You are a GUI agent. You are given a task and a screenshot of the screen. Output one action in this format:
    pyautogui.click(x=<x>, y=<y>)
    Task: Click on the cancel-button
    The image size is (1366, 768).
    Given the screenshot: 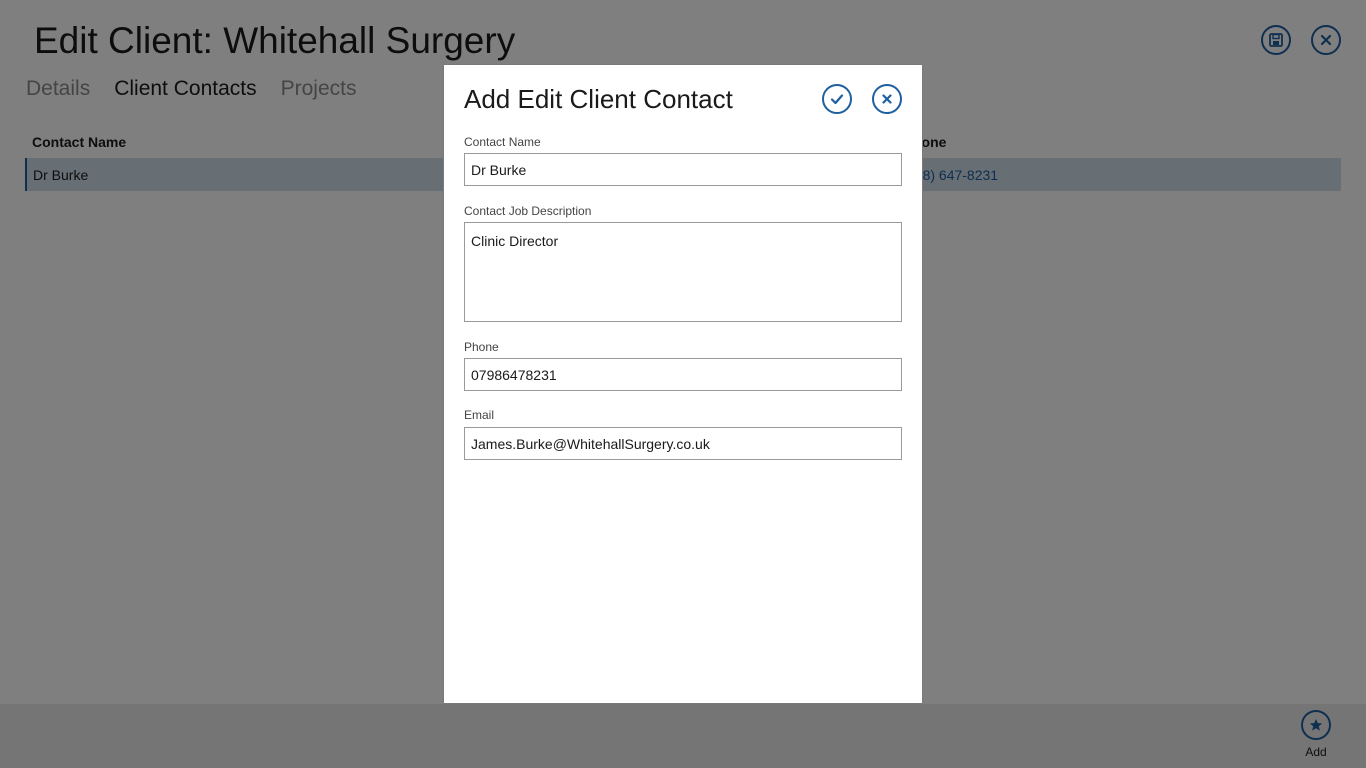 What is the action you would take?
    pyautogui.click(x=887, y=99)
    